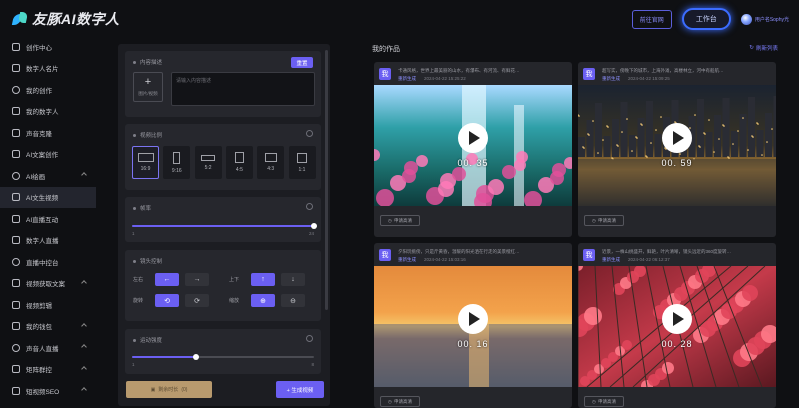 Image resolution: width=799 pixels, height=408 pixels. I want to click on mic-icon, so click(16, 347).